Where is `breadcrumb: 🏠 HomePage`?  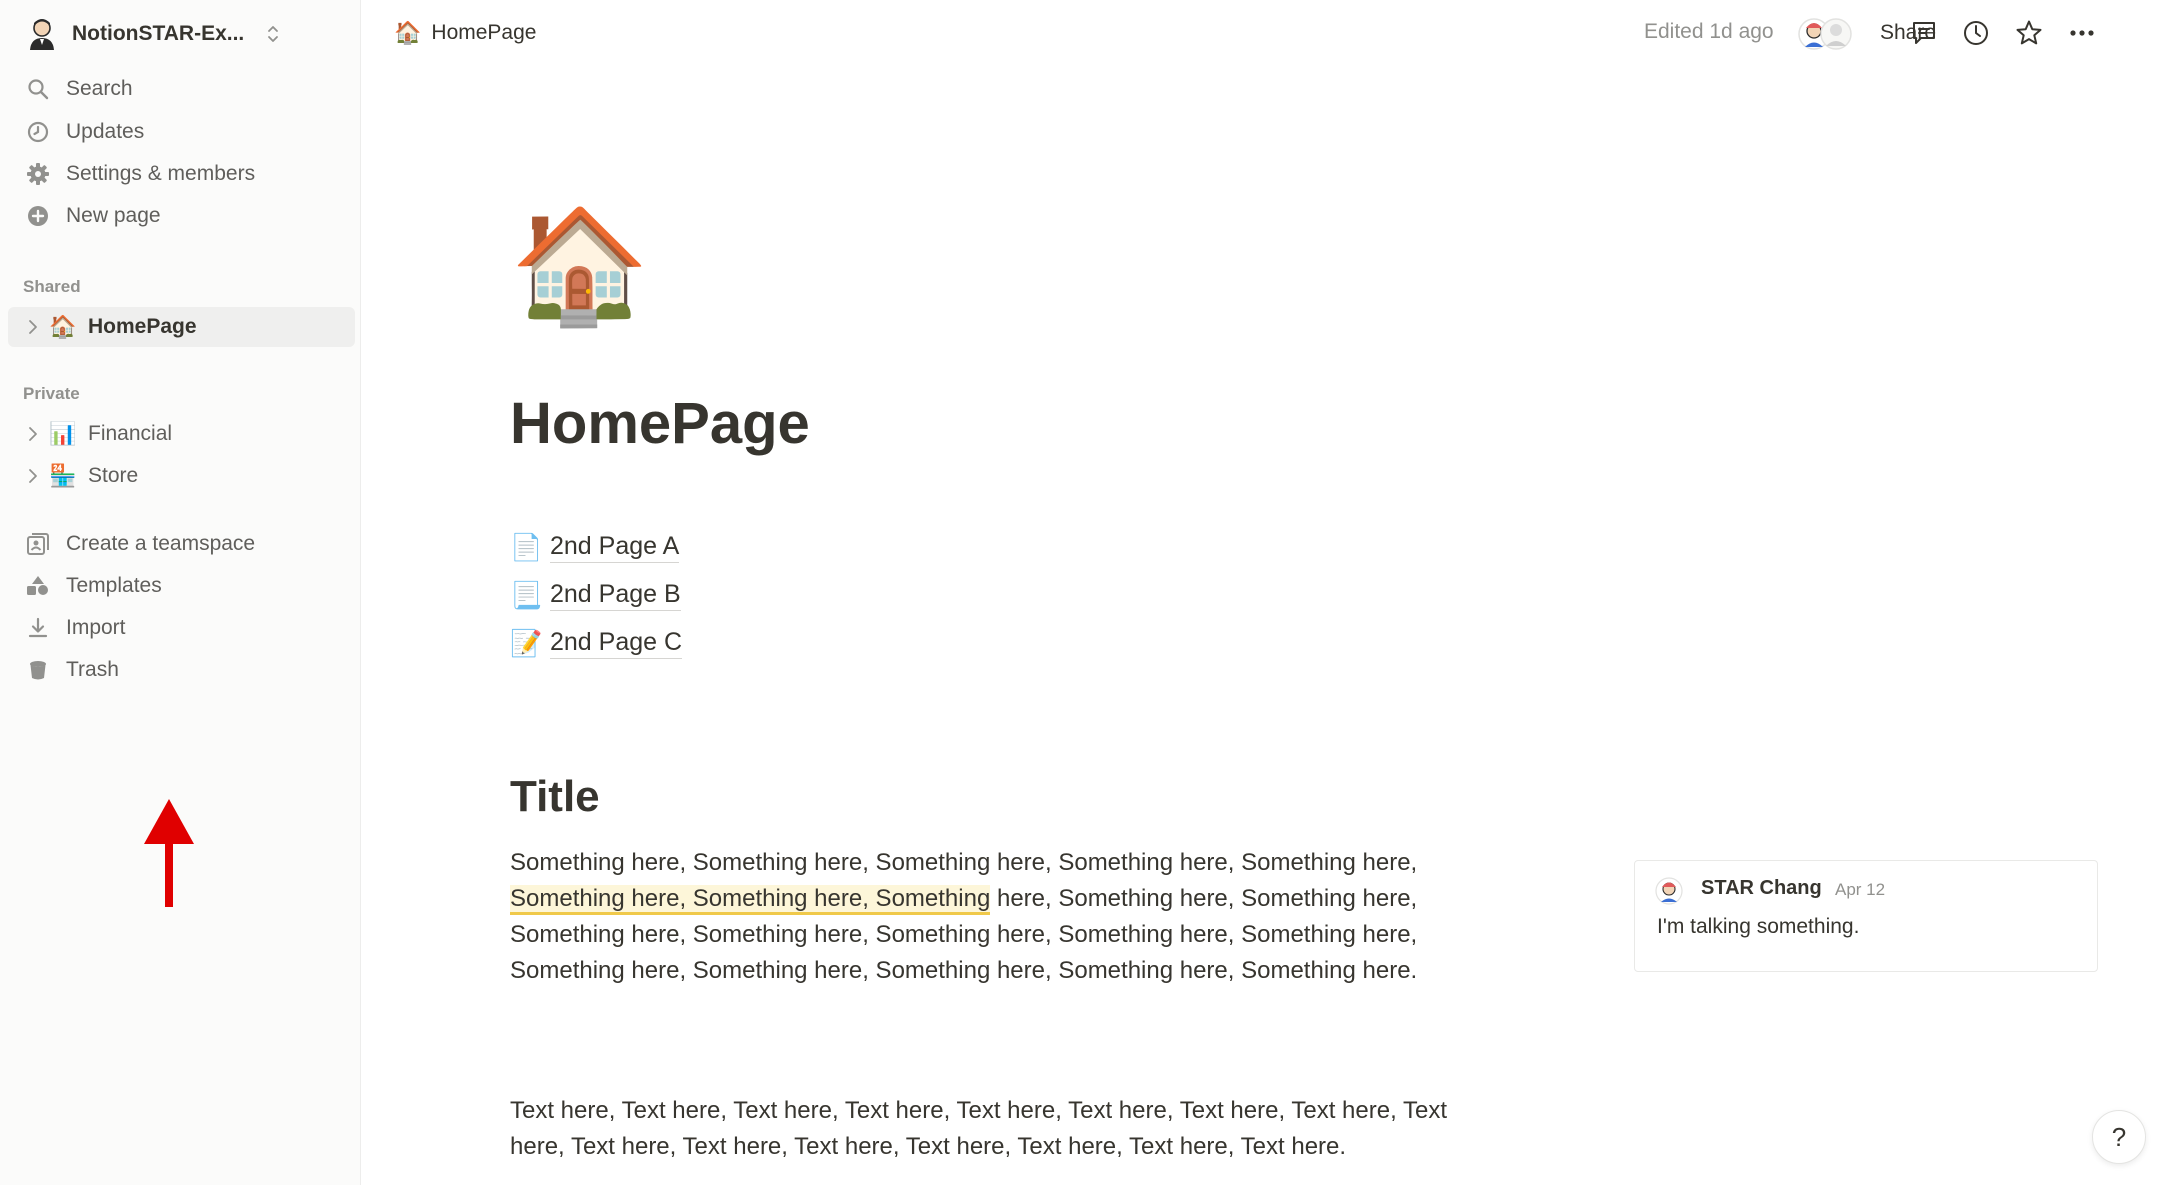 breadcrumb: 🏠 HomePage is located at coordinates (465, 33).